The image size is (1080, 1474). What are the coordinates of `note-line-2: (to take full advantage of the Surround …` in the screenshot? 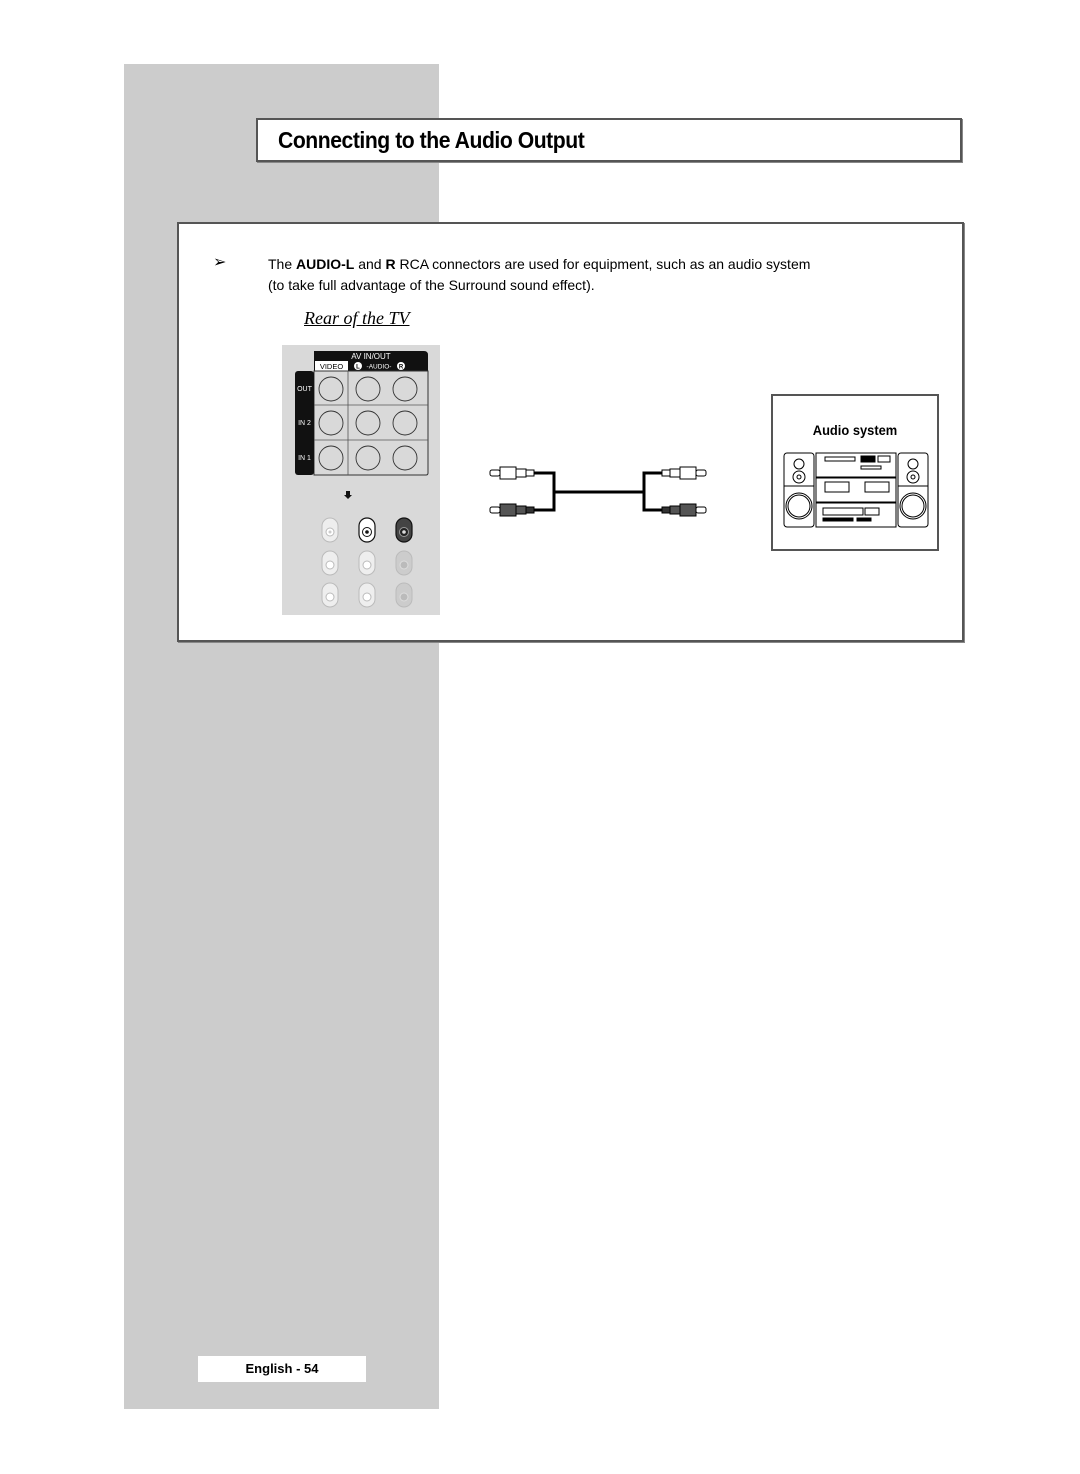 It's located at (431, 285).